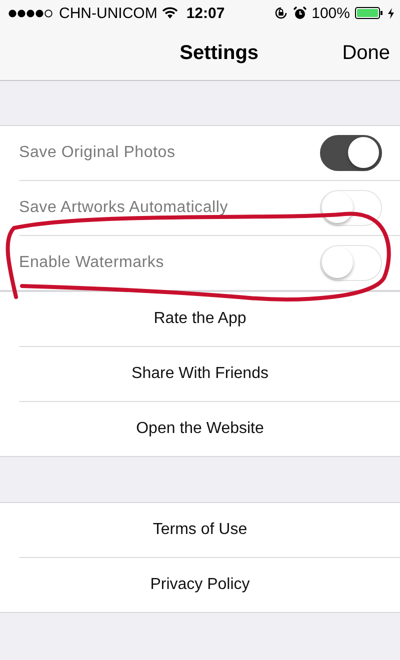  I want to click on battery-percent: 100%, so click(331, 13).